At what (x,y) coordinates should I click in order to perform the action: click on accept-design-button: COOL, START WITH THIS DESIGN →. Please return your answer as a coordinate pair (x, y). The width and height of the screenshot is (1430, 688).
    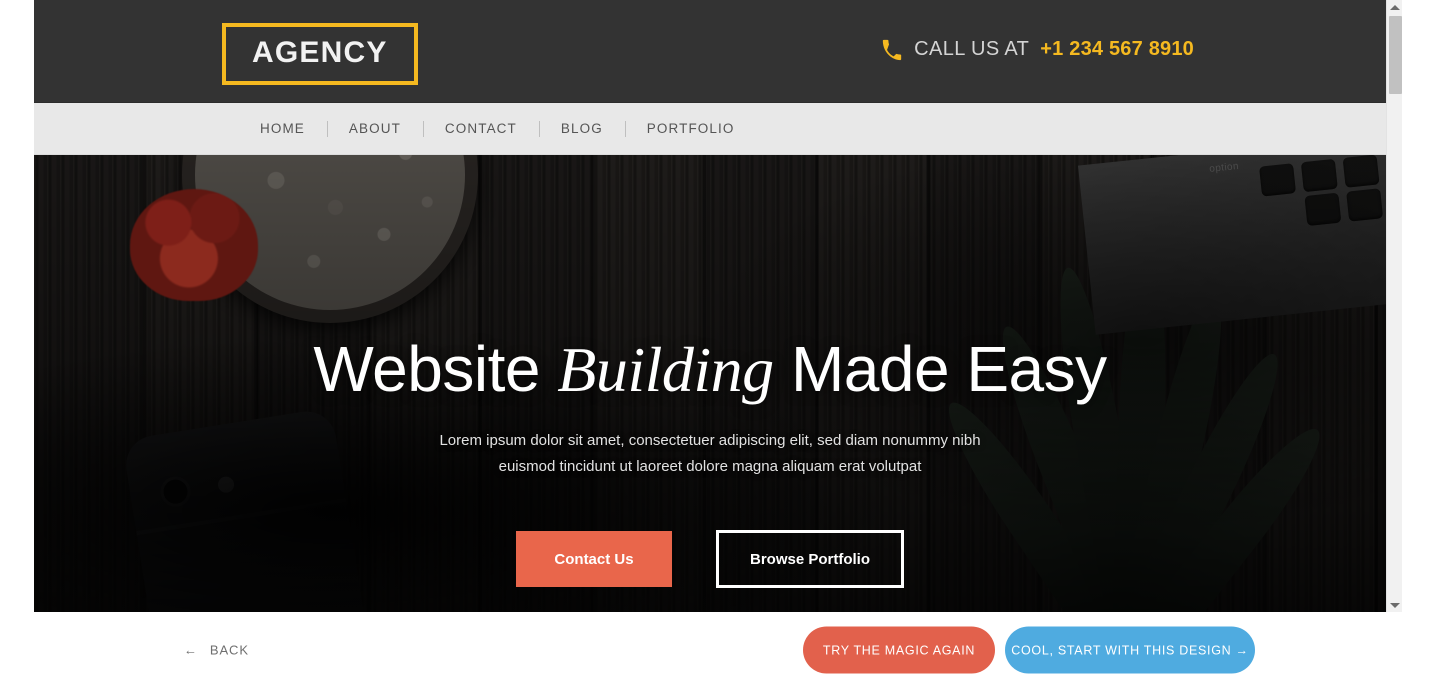
    Looking at the image, I should click on (1130, 650).